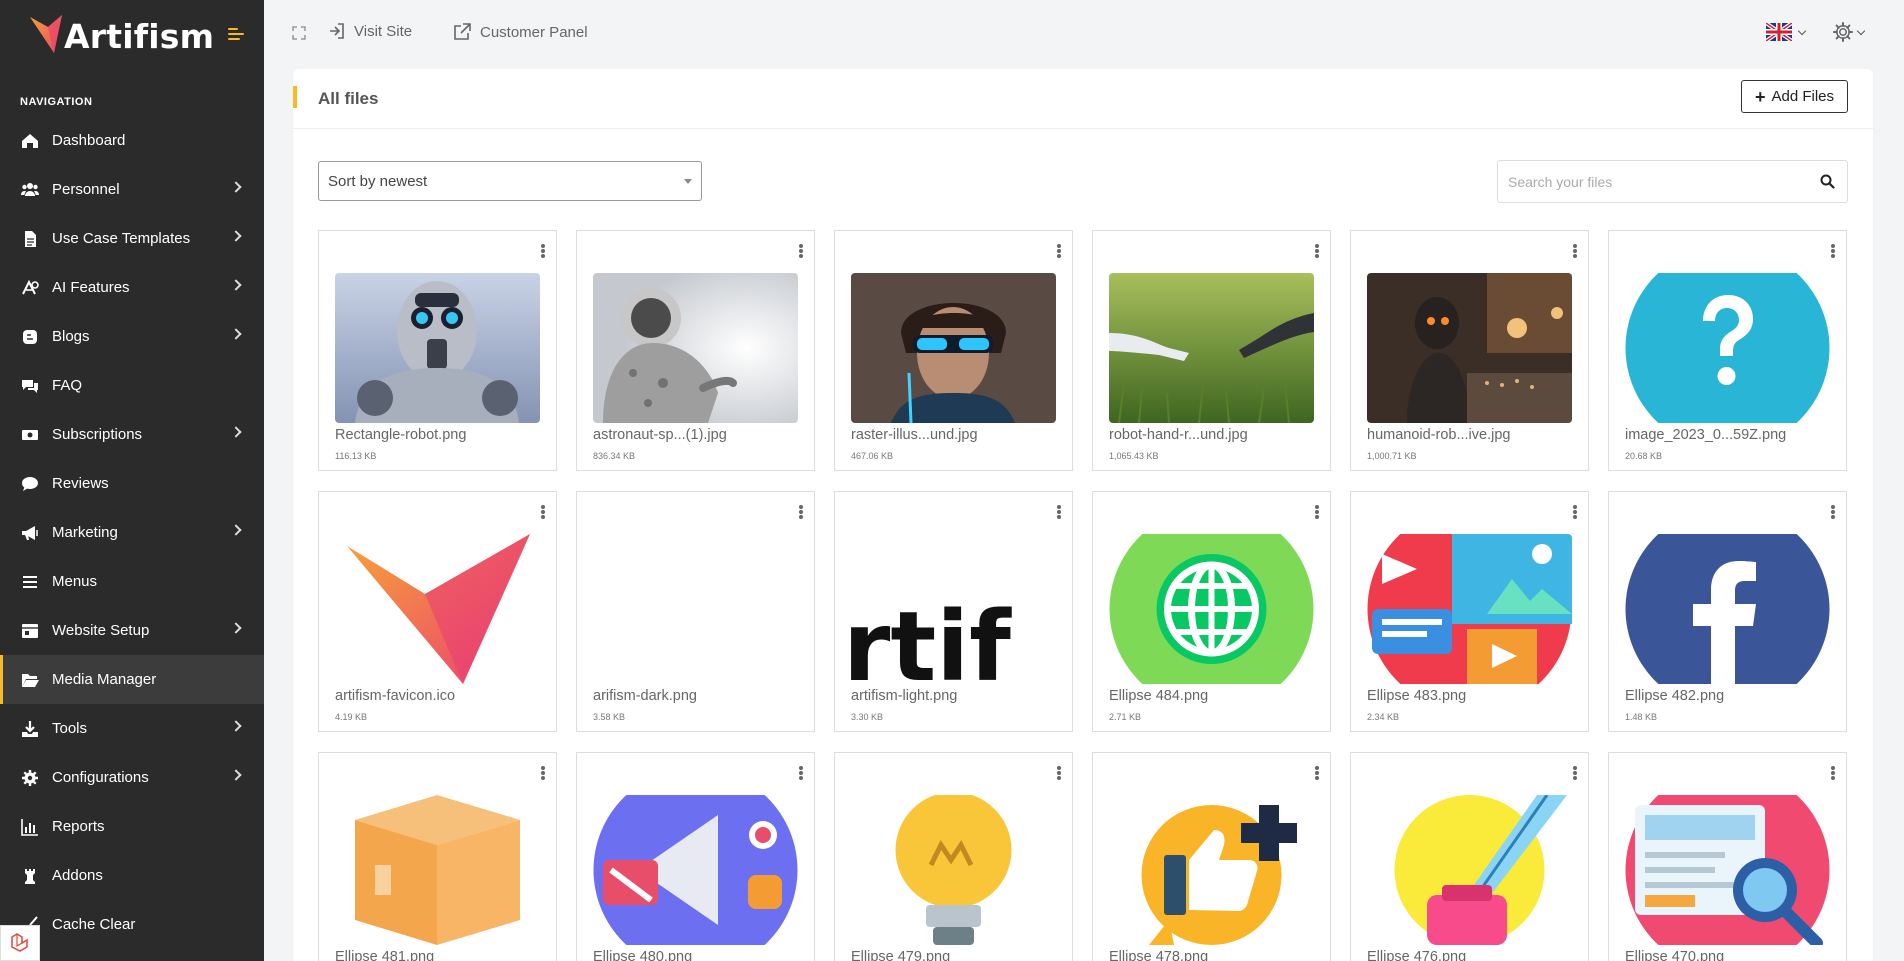 Image resolution: width=1904 pixels, height=961 pixels. I want to click on file-name: Ellipse 482.png, so click(1675, 696).